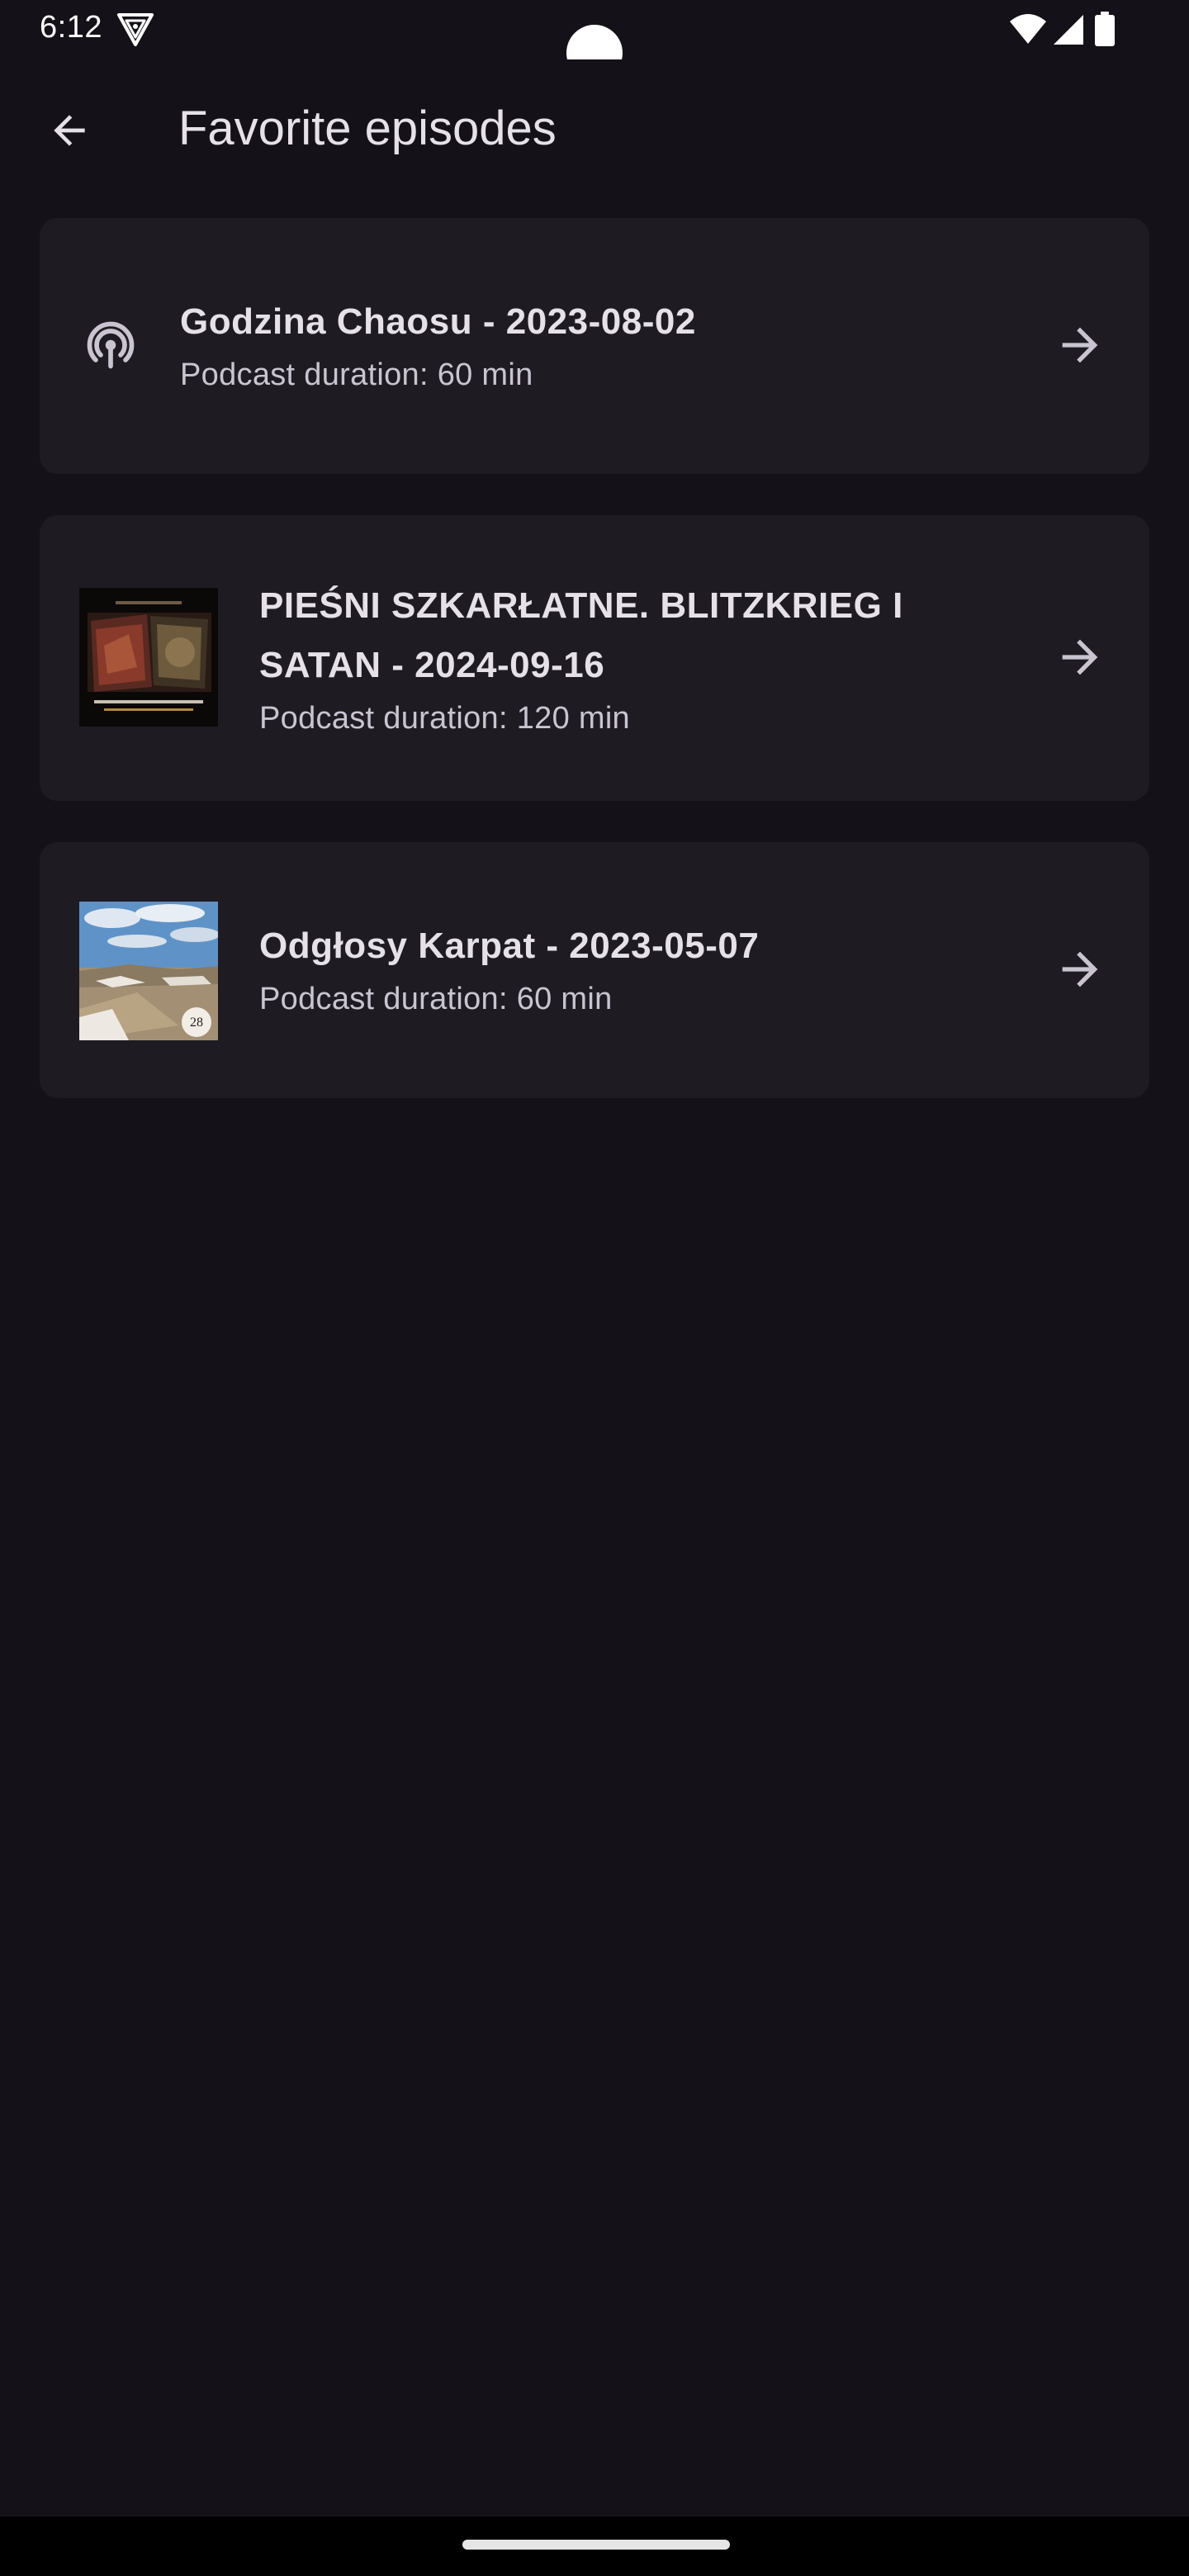 This screenshot has width=1189, height=2576. Describe the element at coordinates (438, 321) in the screenshot. I see `episode-title: Godzina Chaosu - 2023-08-02` at that location.